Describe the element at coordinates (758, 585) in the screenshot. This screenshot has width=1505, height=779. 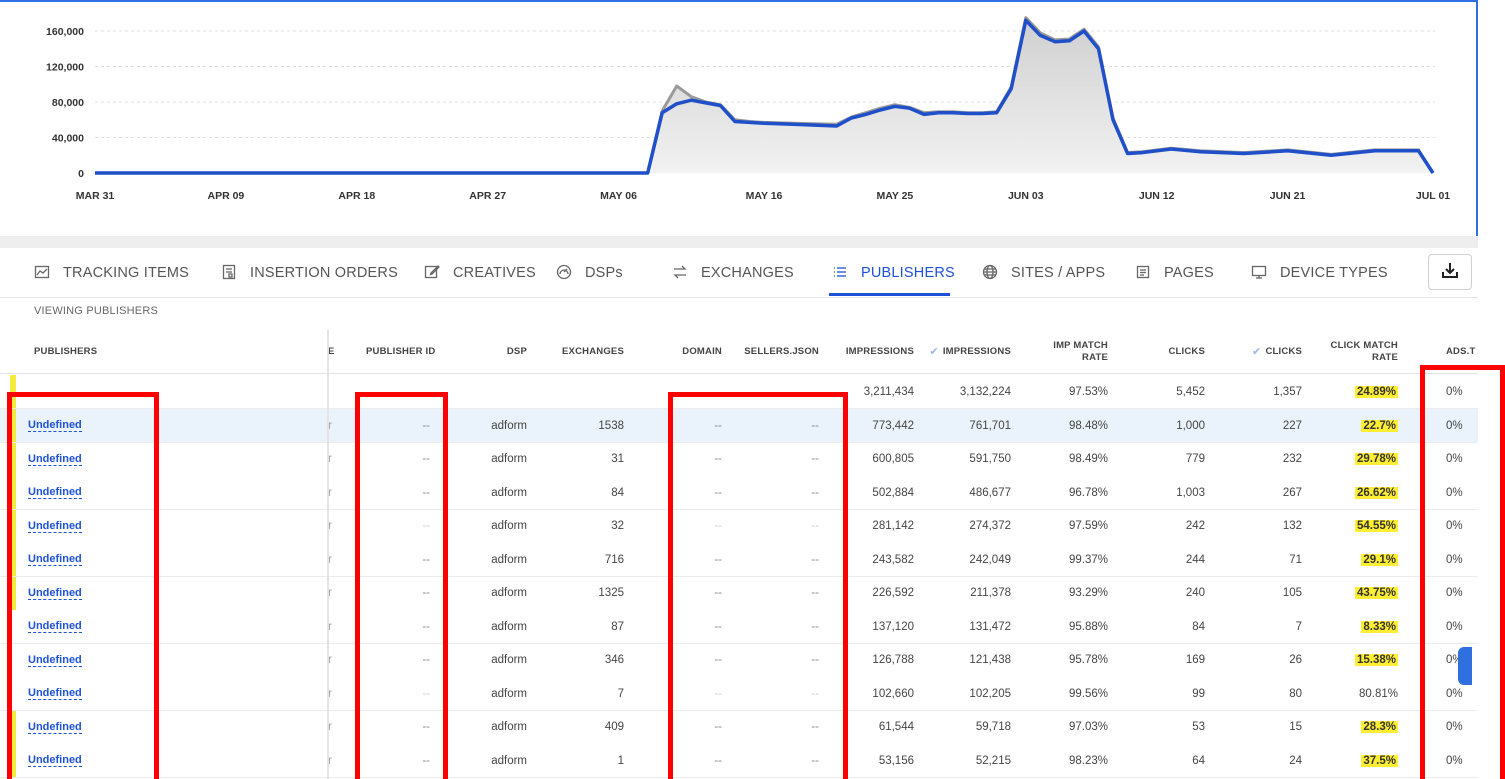
I see `annotation-box-domain-sellers` at that location.